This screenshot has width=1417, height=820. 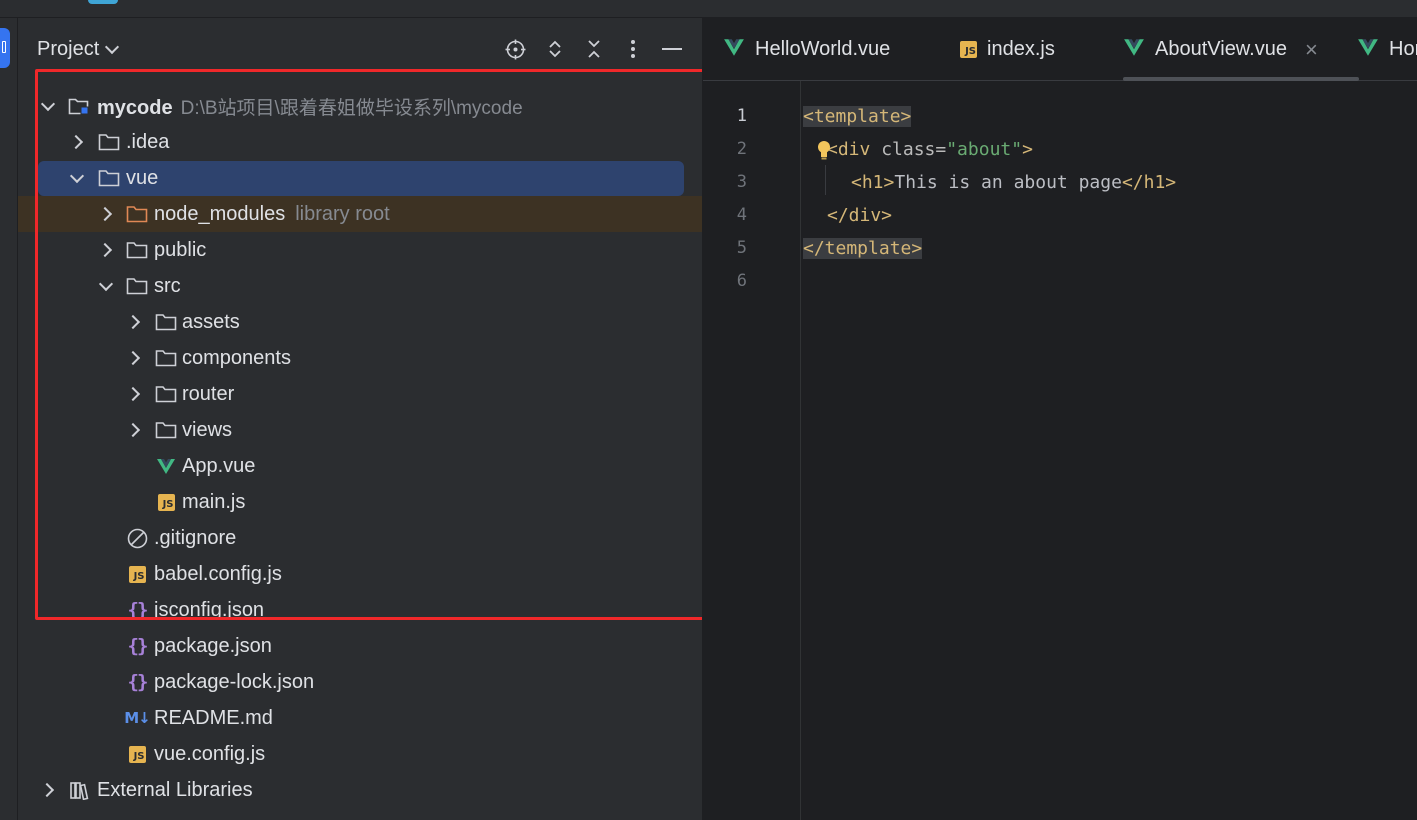 I want to click on line-number: 1, so click(x=741, y=116).